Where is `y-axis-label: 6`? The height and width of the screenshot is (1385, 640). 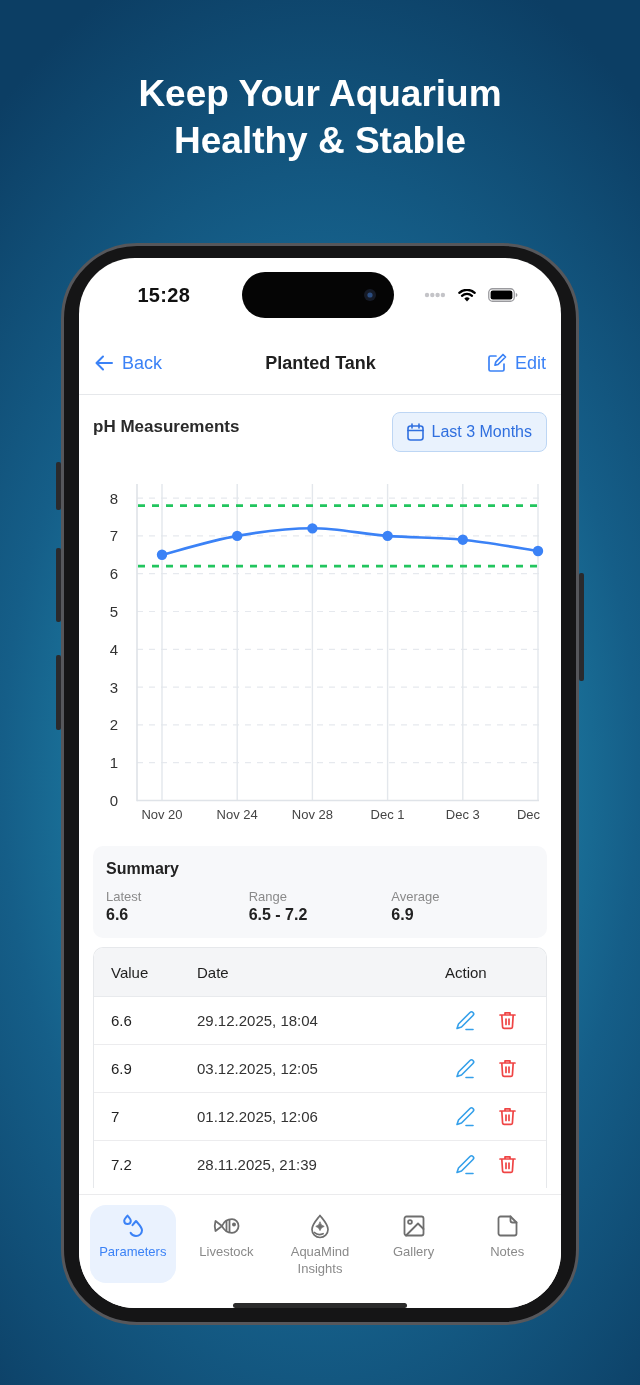
y-axis-label: 6 is located at coordinates (113, 574).